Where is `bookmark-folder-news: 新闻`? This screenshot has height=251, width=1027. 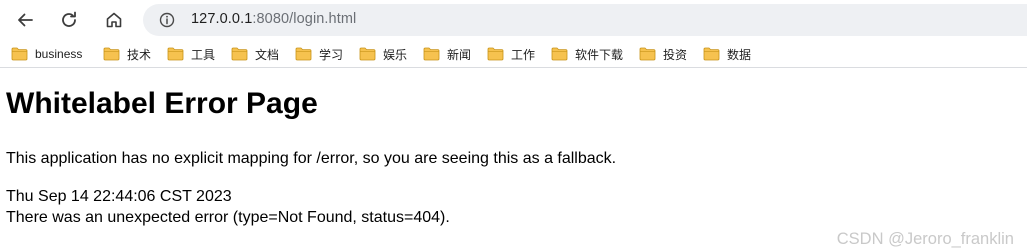 bookmark-folder-news: 新闻 is located at coordinates (447, 54).